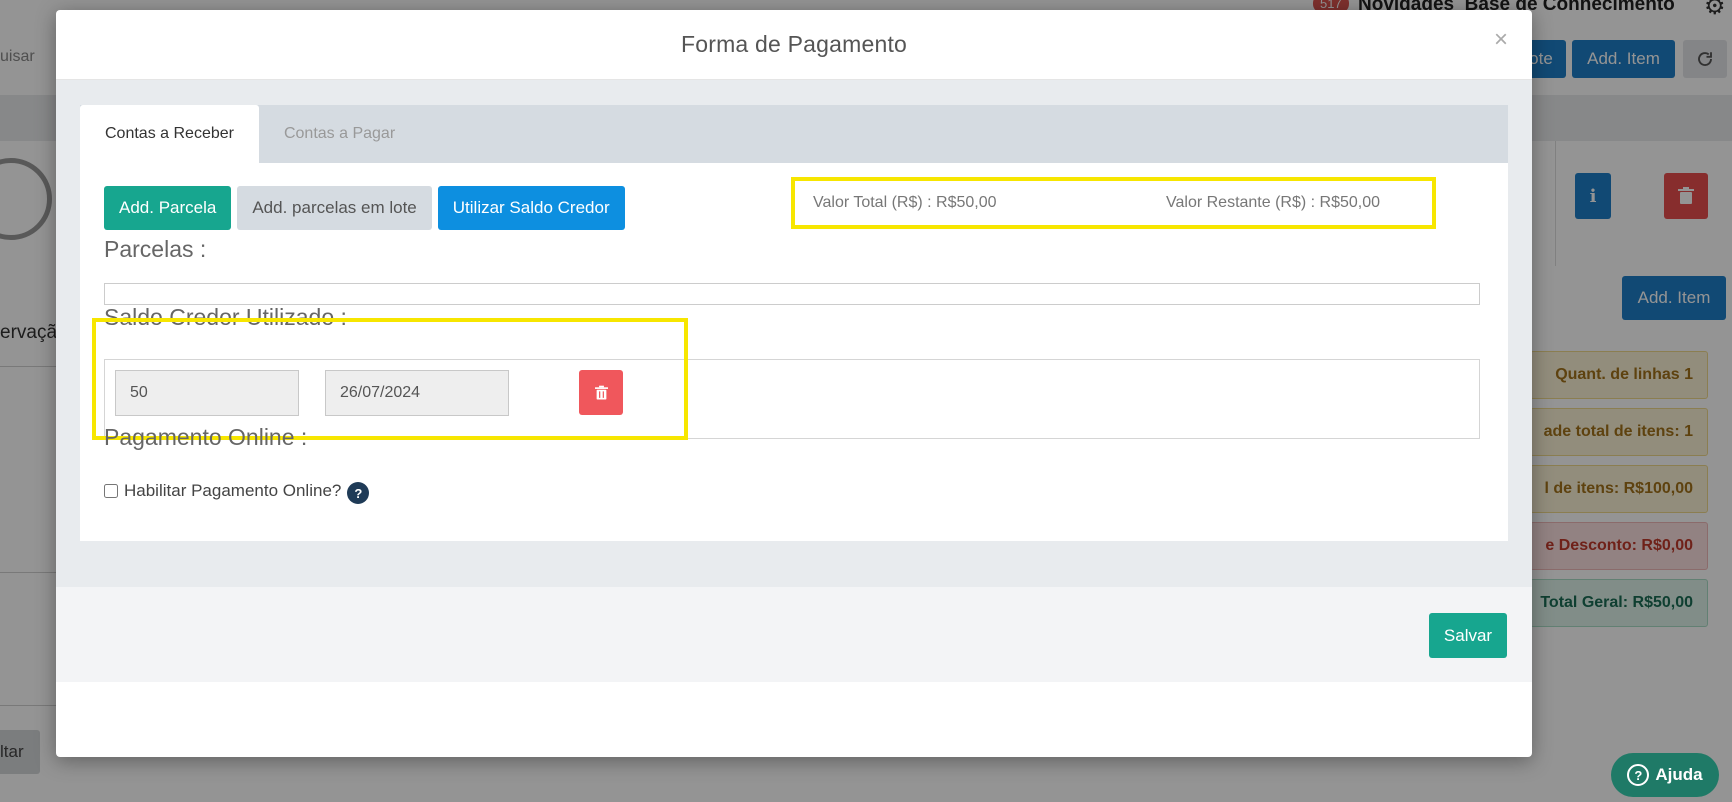  What do you see at coordinates (417, 393) in the screenshot?
I see `credit-date-field` at bounding box center [417, 393].